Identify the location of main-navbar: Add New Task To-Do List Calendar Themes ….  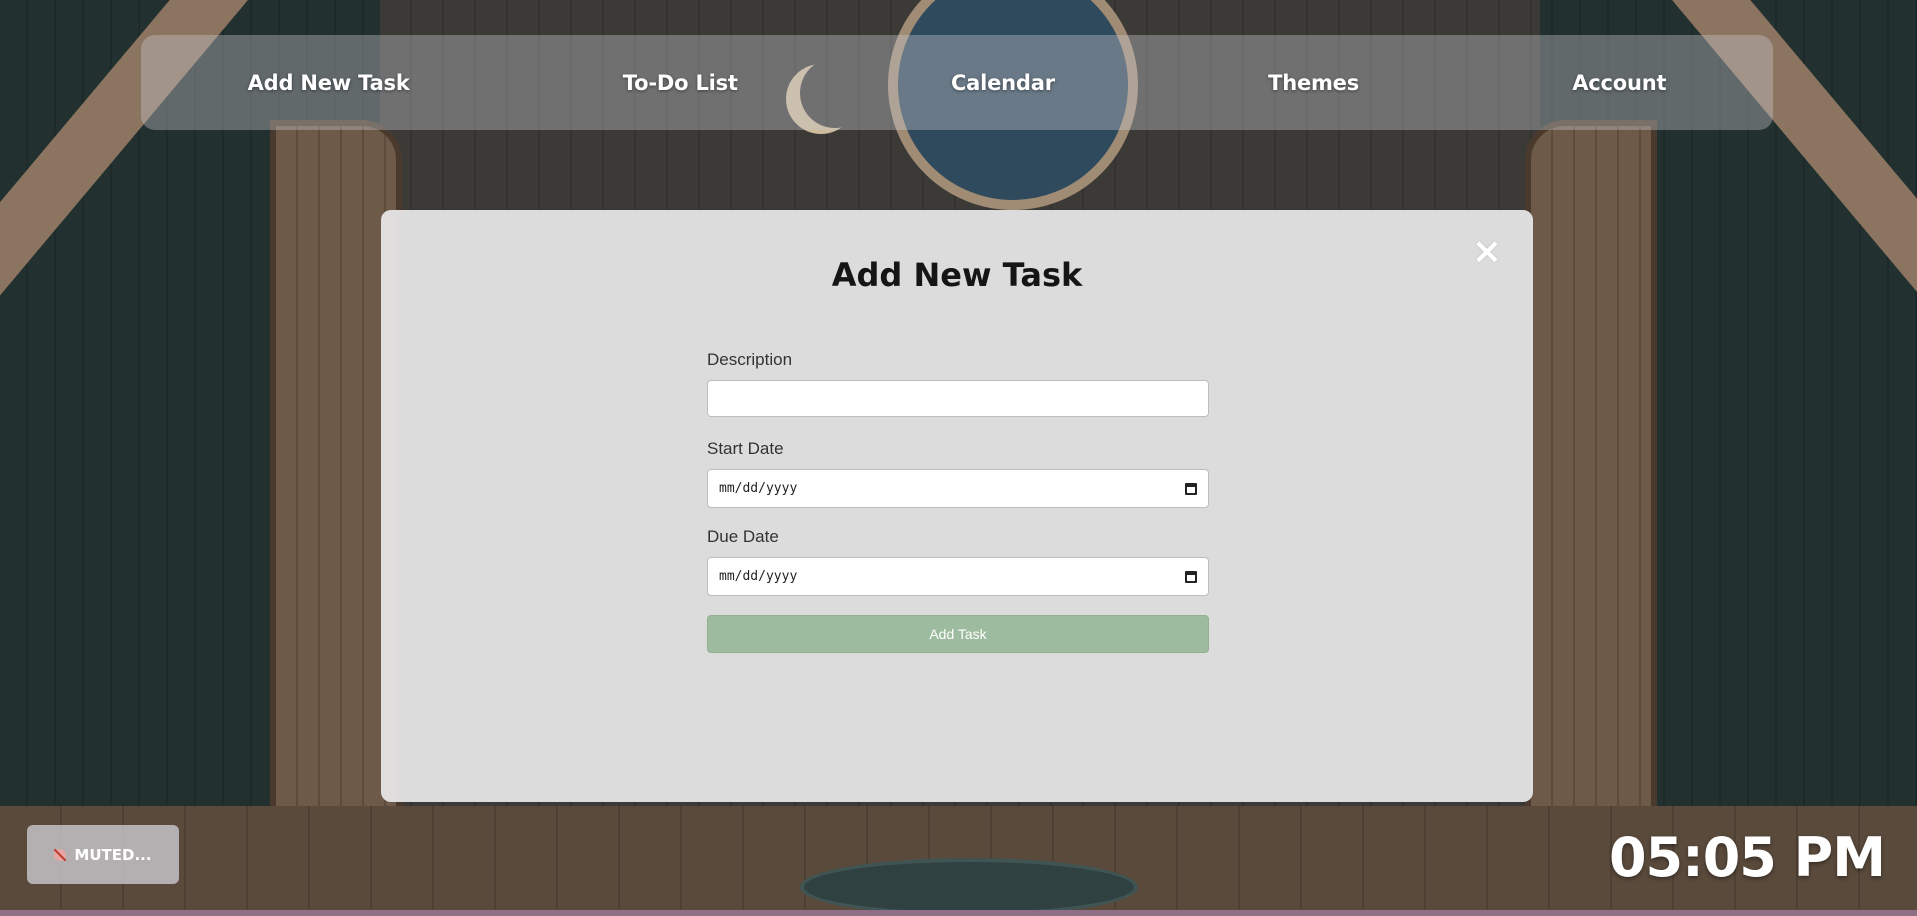
(957, 82).